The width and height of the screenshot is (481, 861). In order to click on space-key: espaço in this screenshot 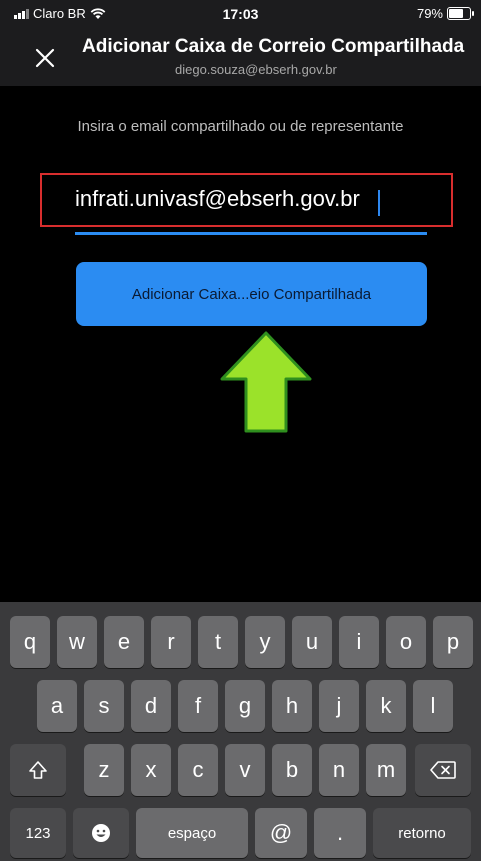, I will do `click(192, 833)`.